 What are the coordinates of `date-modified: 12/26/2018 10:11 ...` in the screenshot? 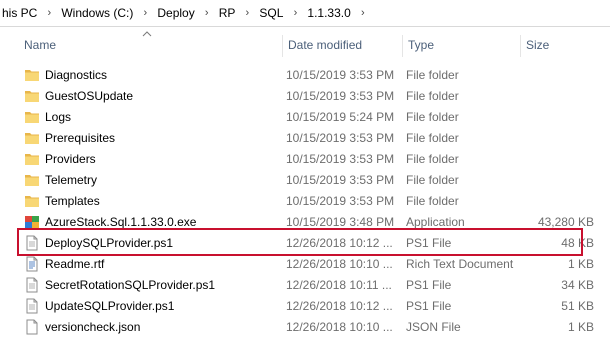 It's located at (339, 284).